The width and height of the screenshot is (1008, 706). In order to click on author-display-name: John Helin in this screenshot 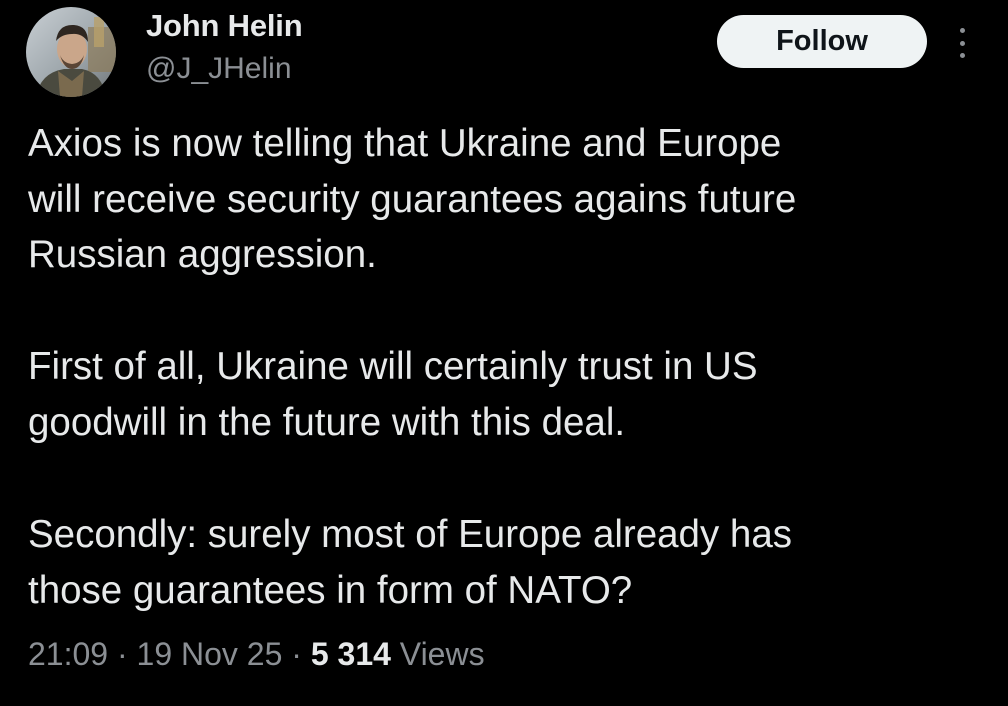, I will do `click(224, 26)`.